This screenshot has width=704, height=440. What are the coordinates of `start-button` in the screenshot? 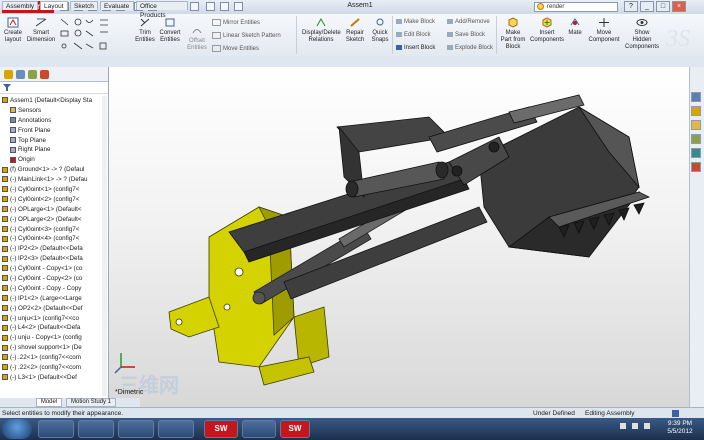 It's located at (17, 429).